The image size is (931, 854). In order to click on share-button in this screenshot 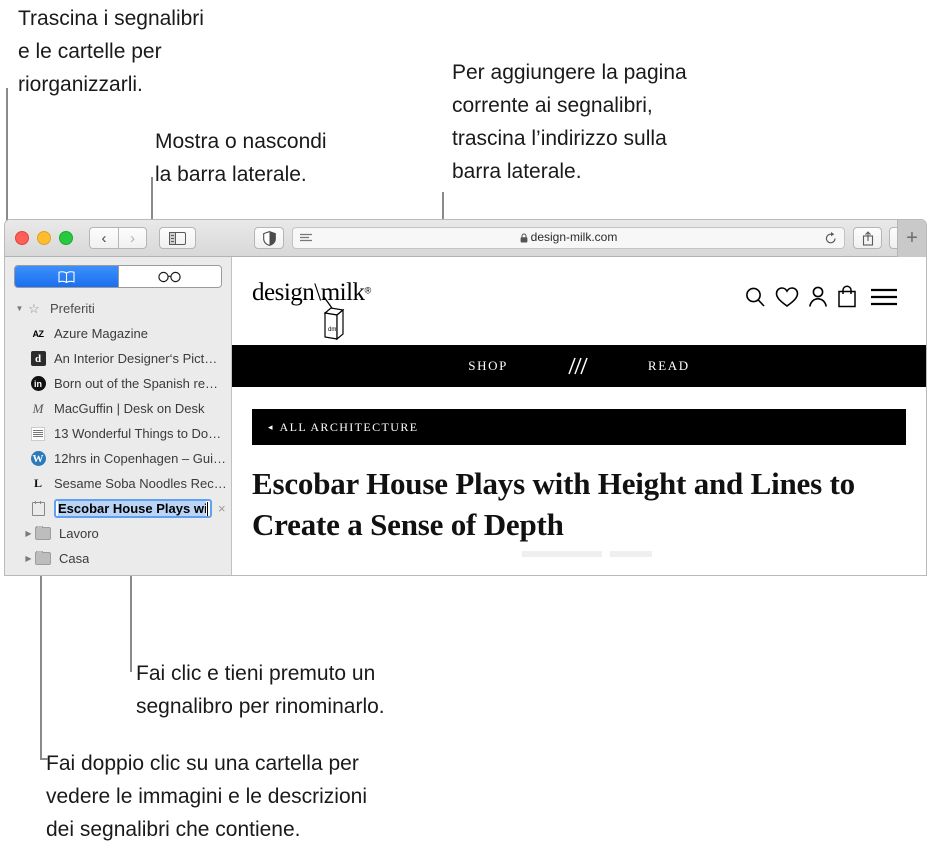, I will do `click(867, 238)`.